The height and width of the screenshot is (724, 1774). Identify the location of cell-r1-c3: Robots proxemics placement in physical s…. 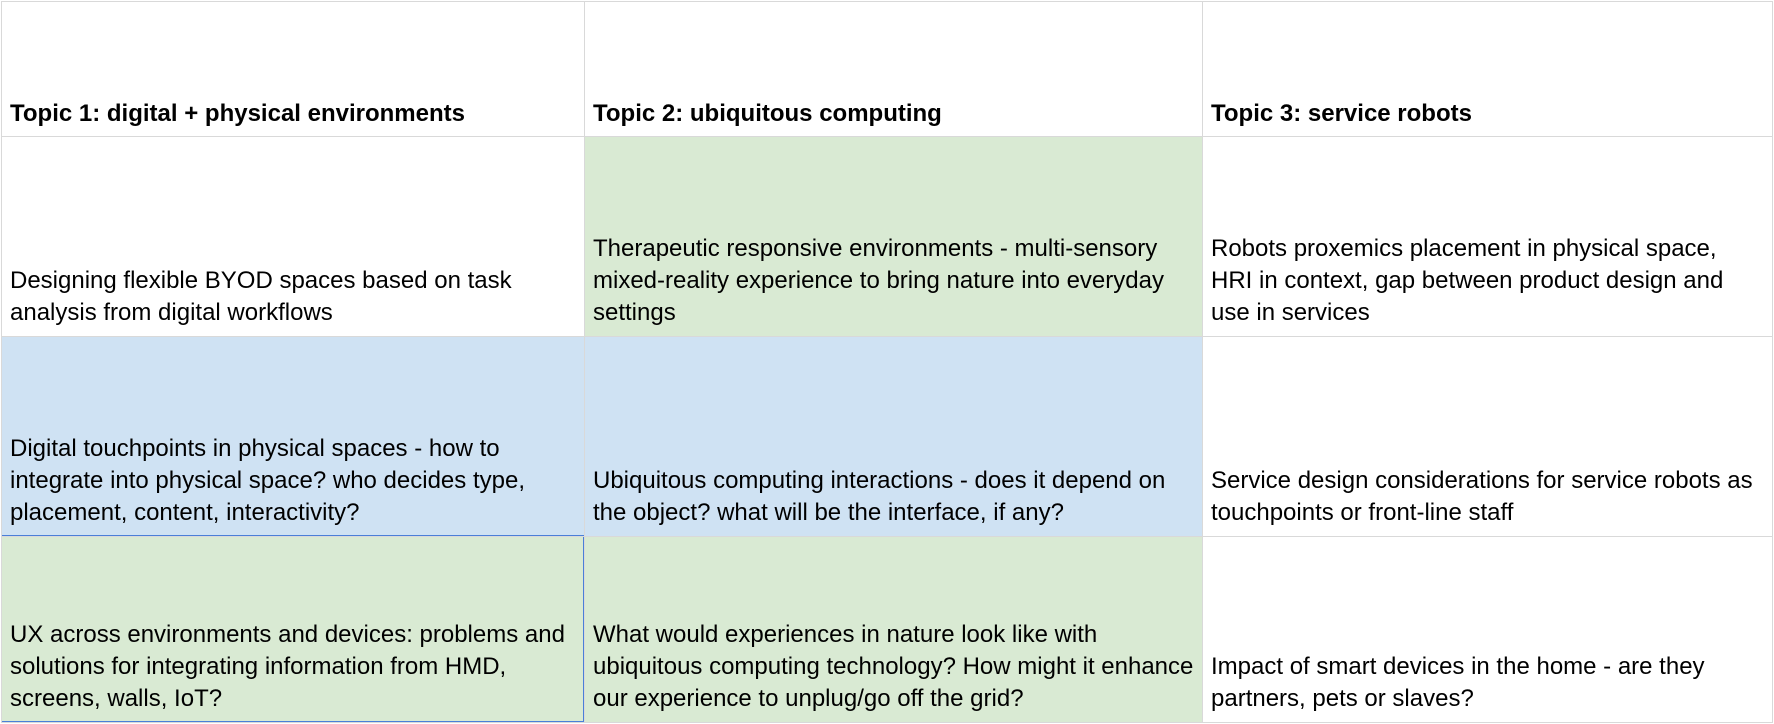
(1488, 237).